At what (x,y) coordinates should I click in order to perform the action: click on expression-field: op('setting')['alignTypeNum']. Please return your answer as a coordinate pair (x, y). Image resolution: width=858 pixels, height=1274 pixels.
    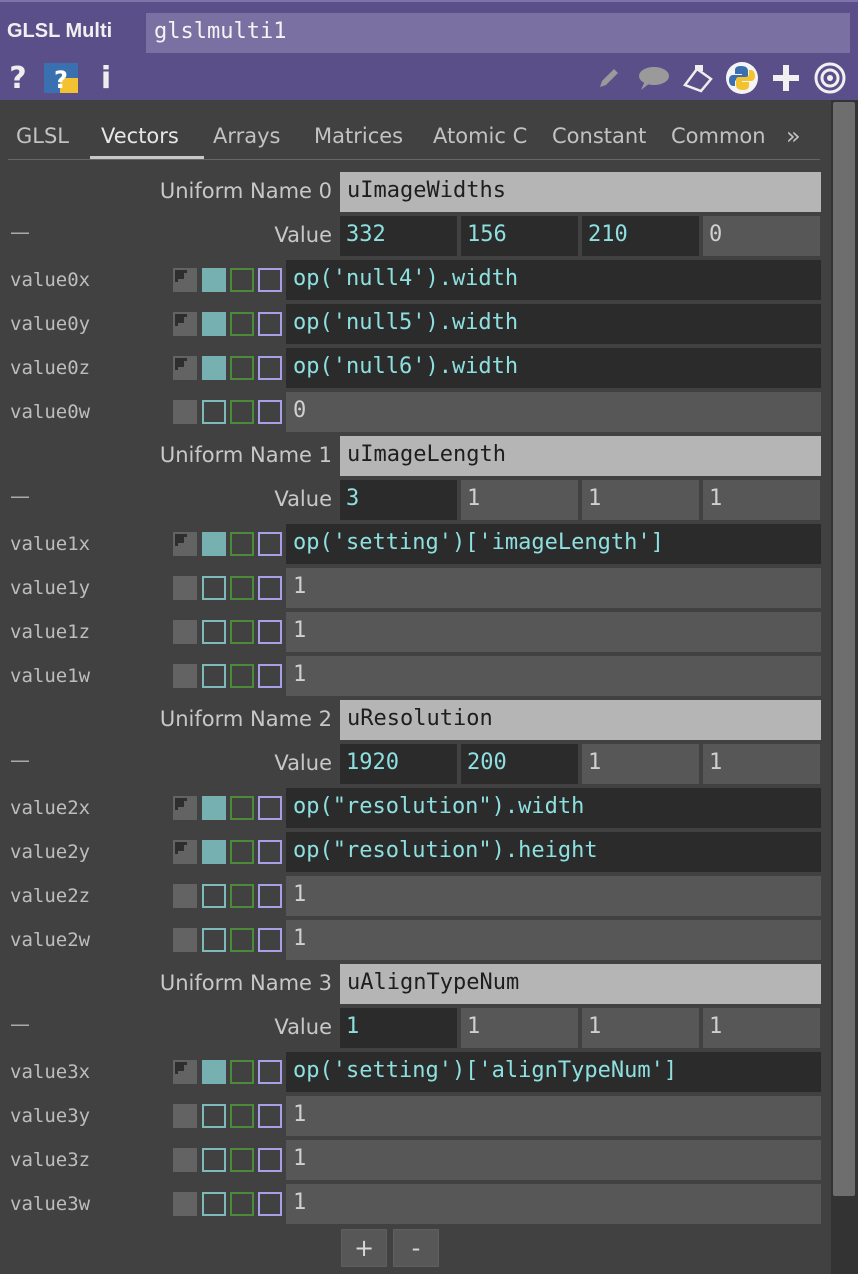
    Looking at the image, I should click on (553, 1072).